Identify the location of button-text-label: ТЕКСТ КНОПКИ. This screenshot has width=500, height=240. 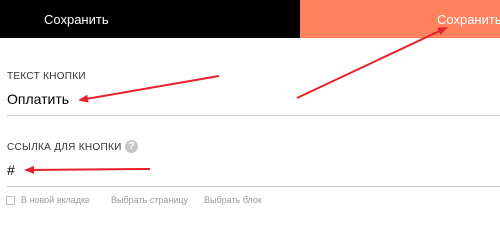
(46, 76).